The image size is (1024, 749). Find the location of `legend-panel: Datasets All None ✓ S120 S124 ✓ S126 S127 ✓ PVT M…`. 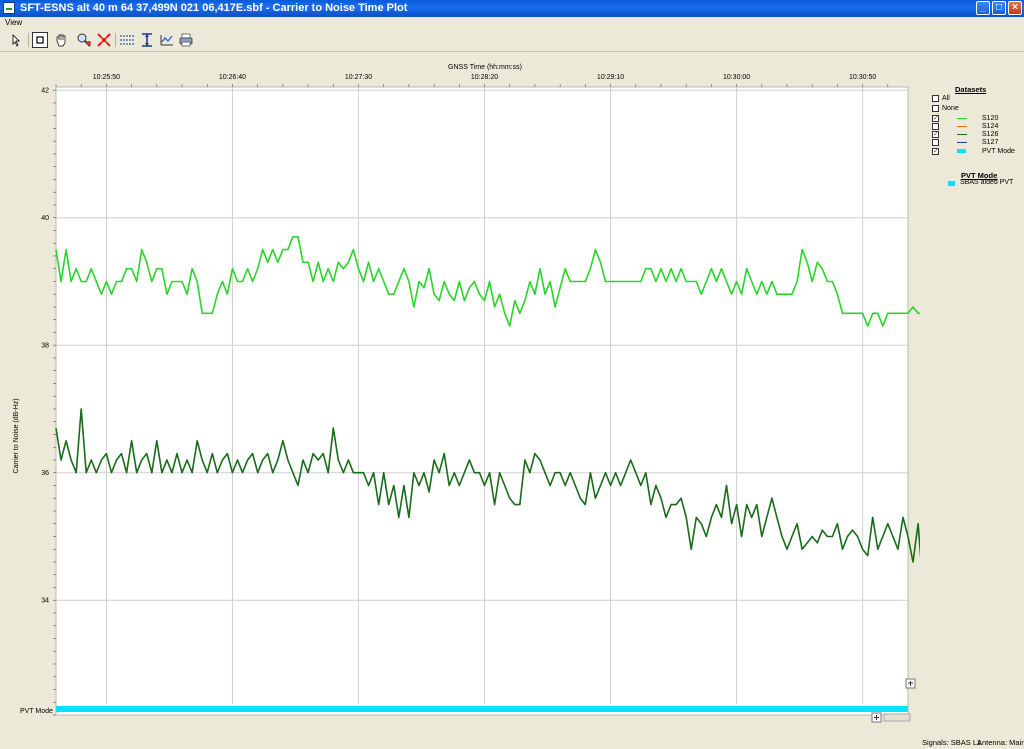

legend-panel: Datasets All None ✓ S120 S124 ✓ S126 S127 ✓ PVT M… is located at coordinates (972, 394).